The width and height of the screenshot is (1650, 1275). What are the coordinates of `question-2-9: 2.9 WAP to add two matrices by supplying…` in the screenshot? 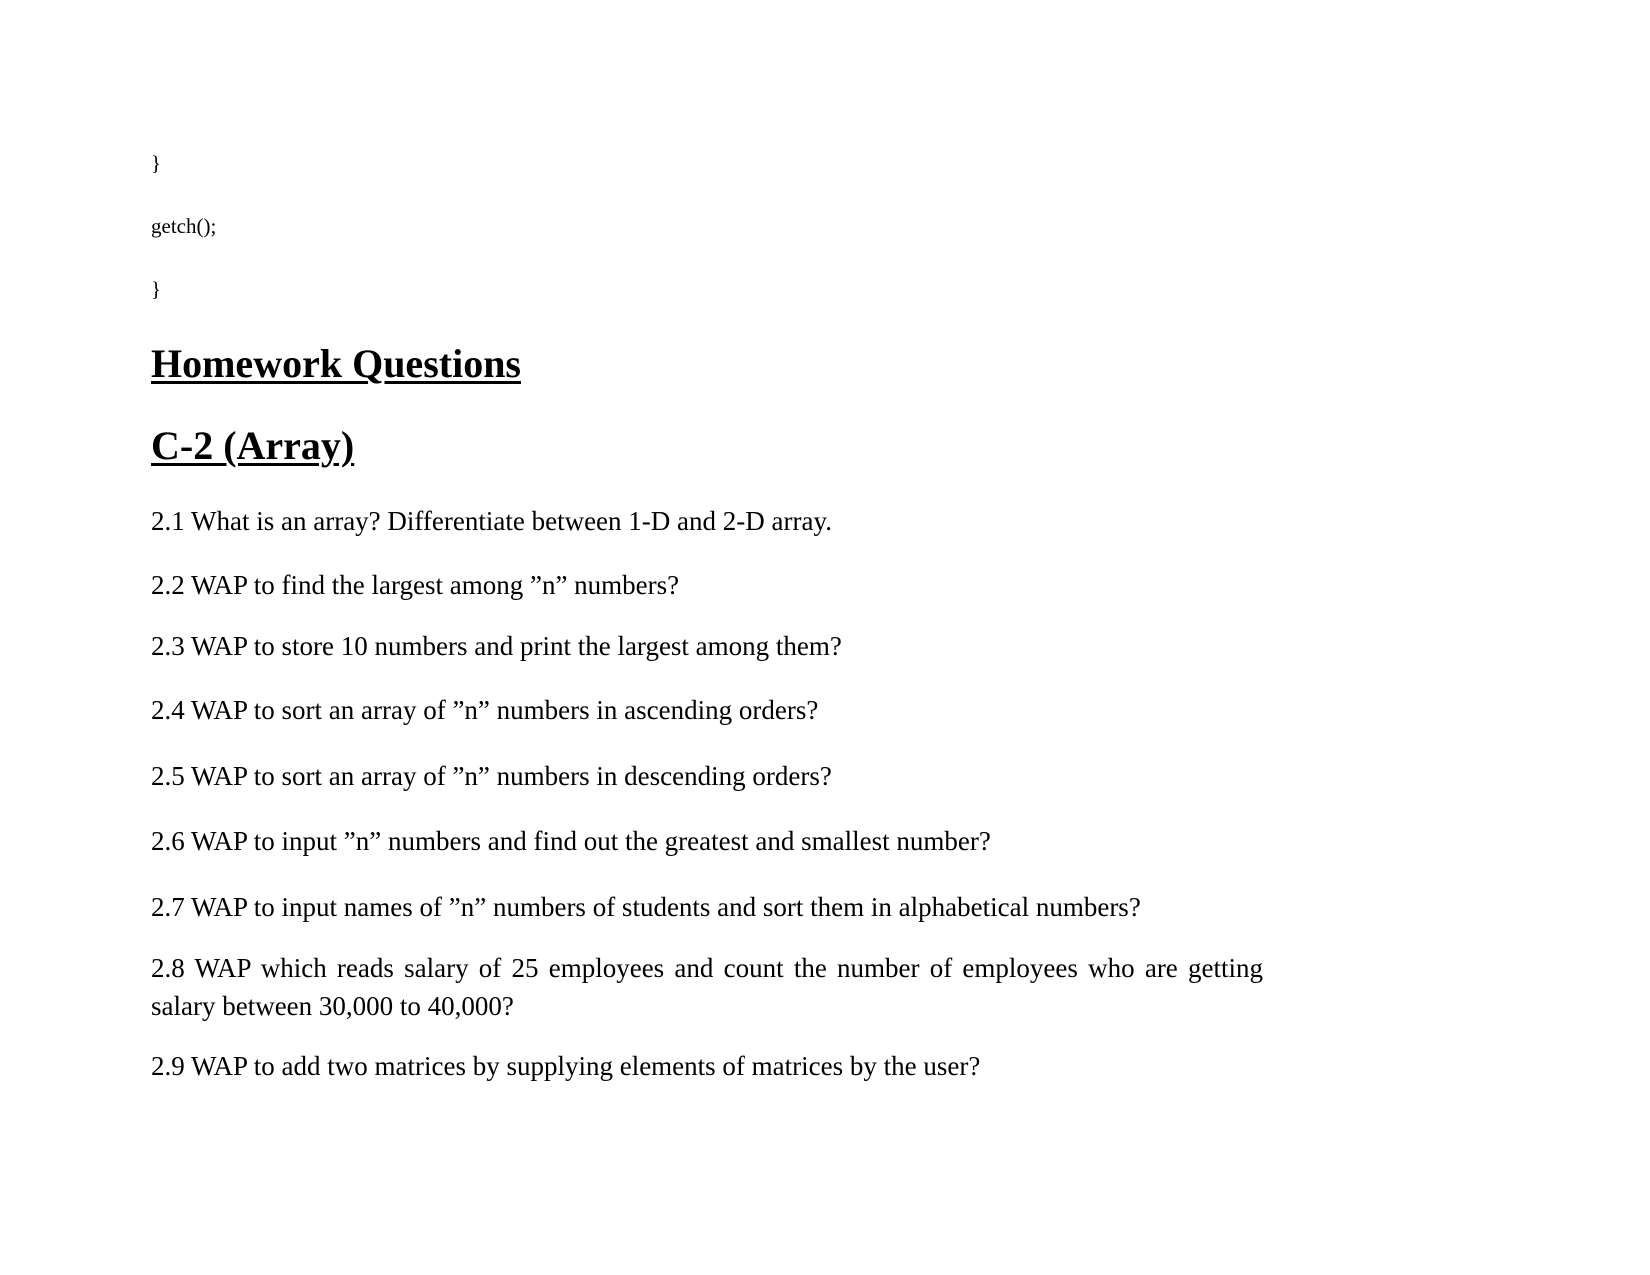 It's located at (566, 1066).